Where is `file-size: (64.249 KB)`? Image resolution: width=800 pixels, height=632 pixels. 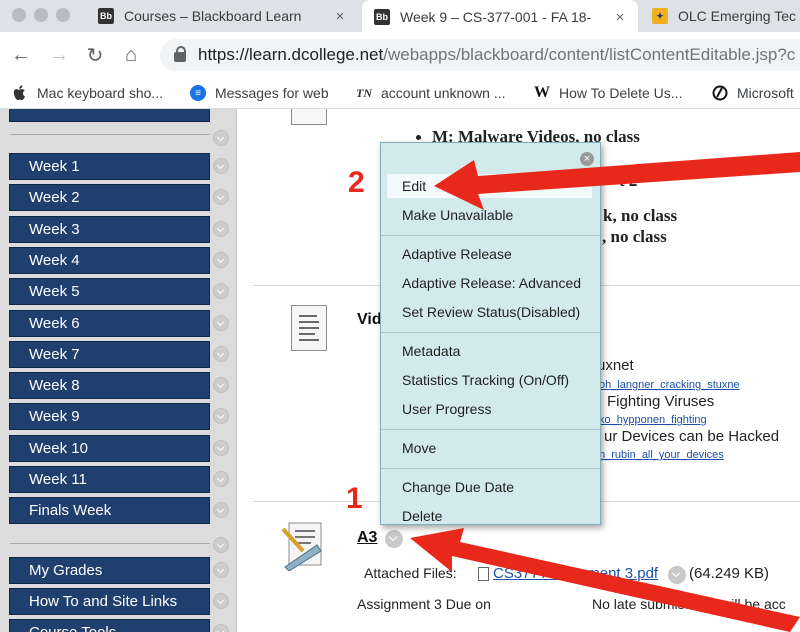 file-size: (64.249 KB) is located at coordinates (729, 573).